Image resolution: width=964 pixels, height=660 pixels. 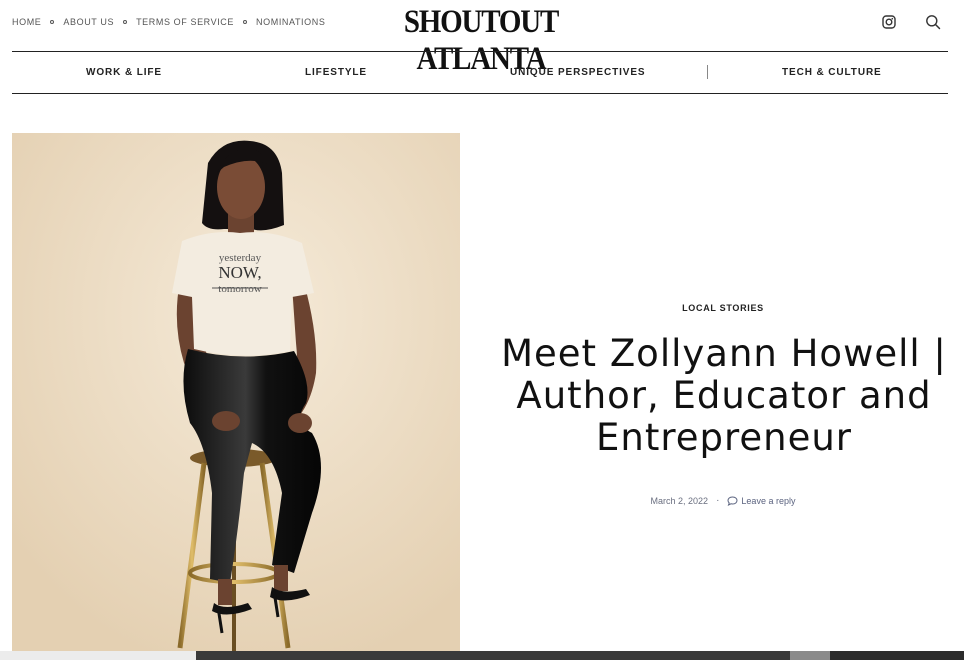 What do you see at coordinates (707, 72) in the screenshot?
I see `nav-divider` at bounding box center [707, 72].